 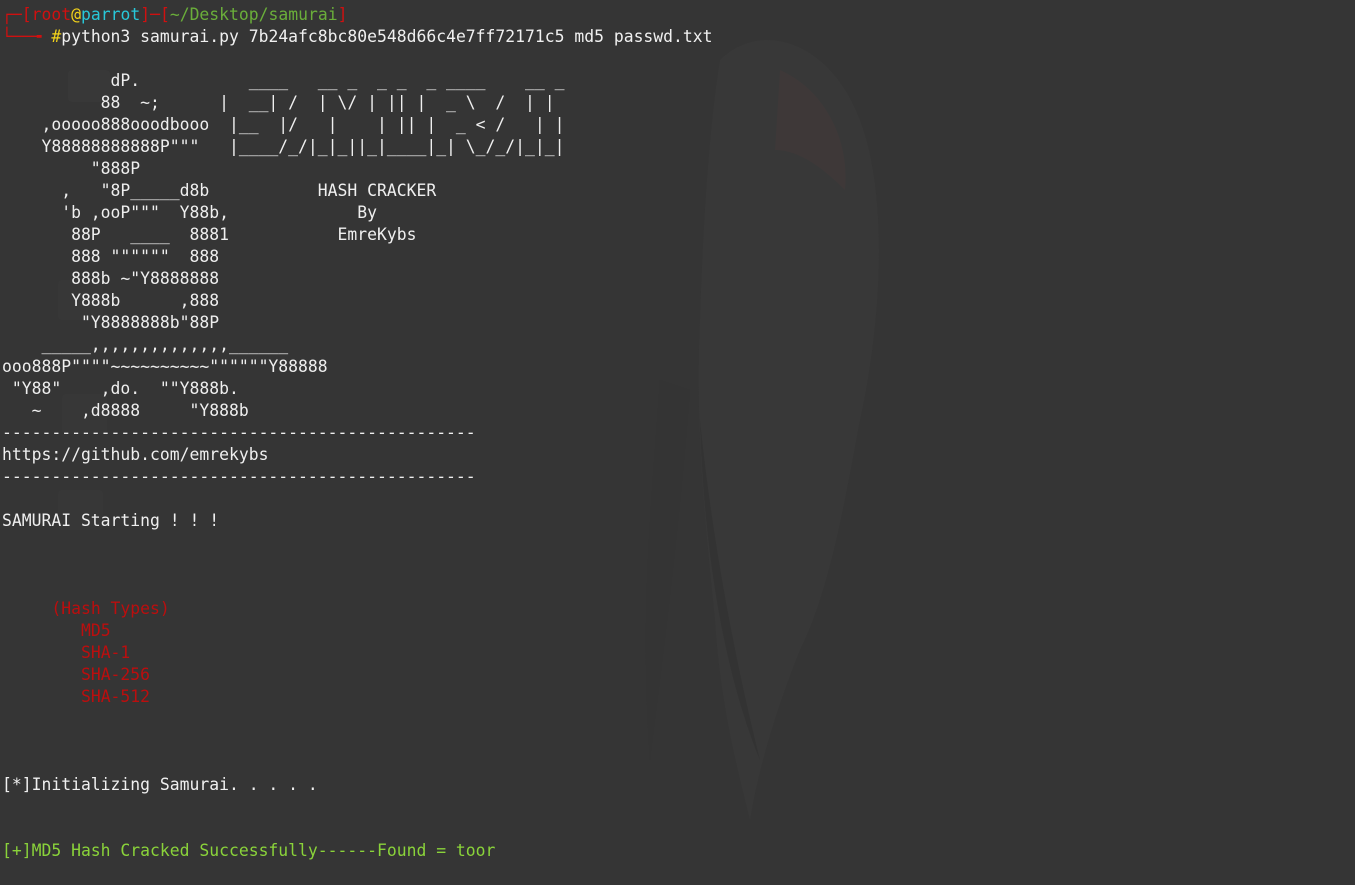 I want to click on banner-line: ooo888P""""~~~~~~~~~~""""""Y88888, so click(x=165, y=366).